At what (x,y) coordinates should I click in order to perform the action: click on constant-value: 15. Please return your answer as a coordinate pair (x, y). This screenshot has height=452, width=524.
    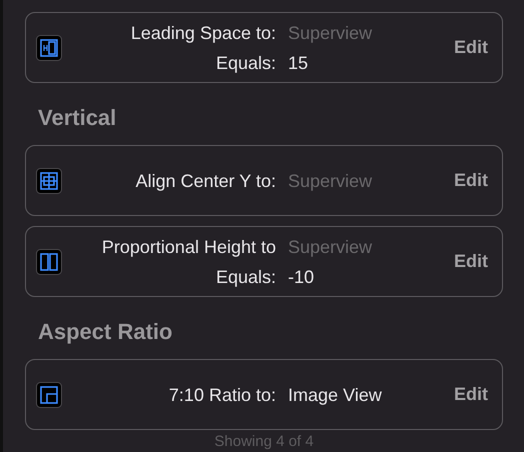
    Looking at the image, I should click on (298, 63).